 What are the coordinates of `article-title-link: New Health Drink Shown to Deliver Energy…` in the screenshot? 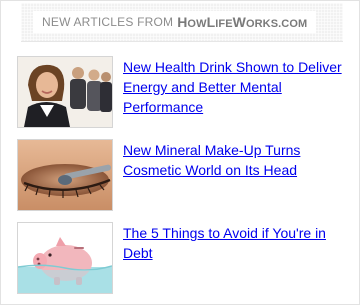 It's located at (234, 87).